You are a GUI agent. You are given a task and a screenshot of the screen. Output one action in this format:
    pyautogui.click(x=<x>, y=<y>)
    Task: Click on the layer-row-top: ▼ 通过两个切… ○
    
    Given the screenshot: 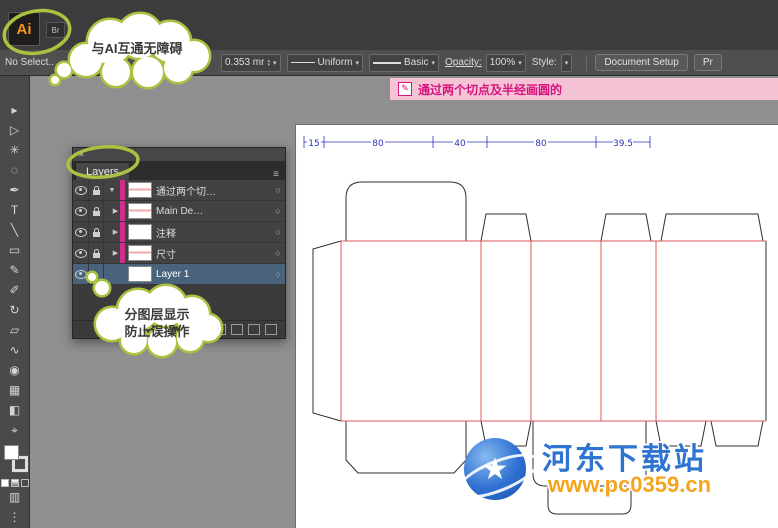 What is the action you would take?
    pyautogui.click(x=179, y=190)
    